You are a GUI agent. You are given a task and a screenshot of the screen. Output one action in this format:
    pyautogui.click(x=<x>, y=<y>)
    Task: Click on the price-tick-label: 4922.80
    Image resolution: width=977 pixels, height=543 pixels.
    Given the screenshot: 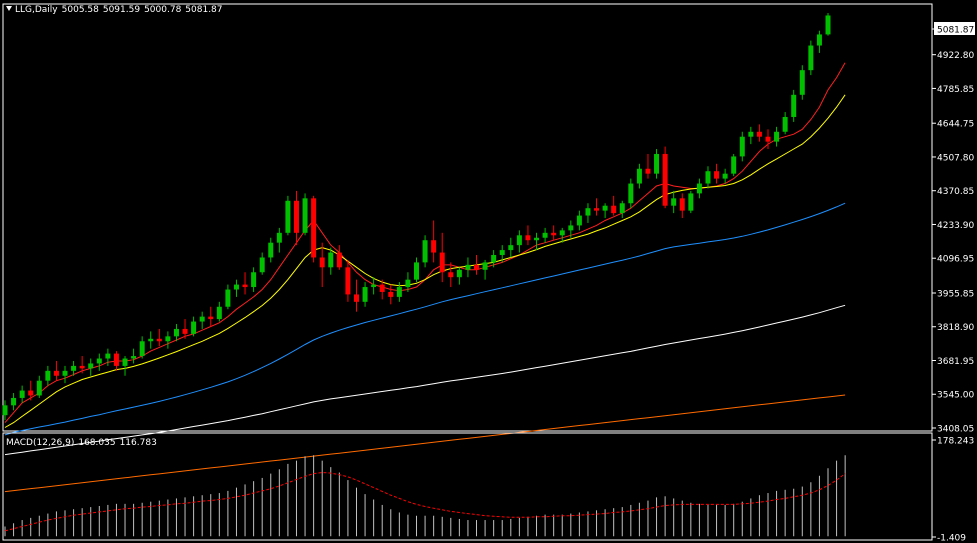 What is the action you would take?
    pyautogui.click(x=955, y=56)
    